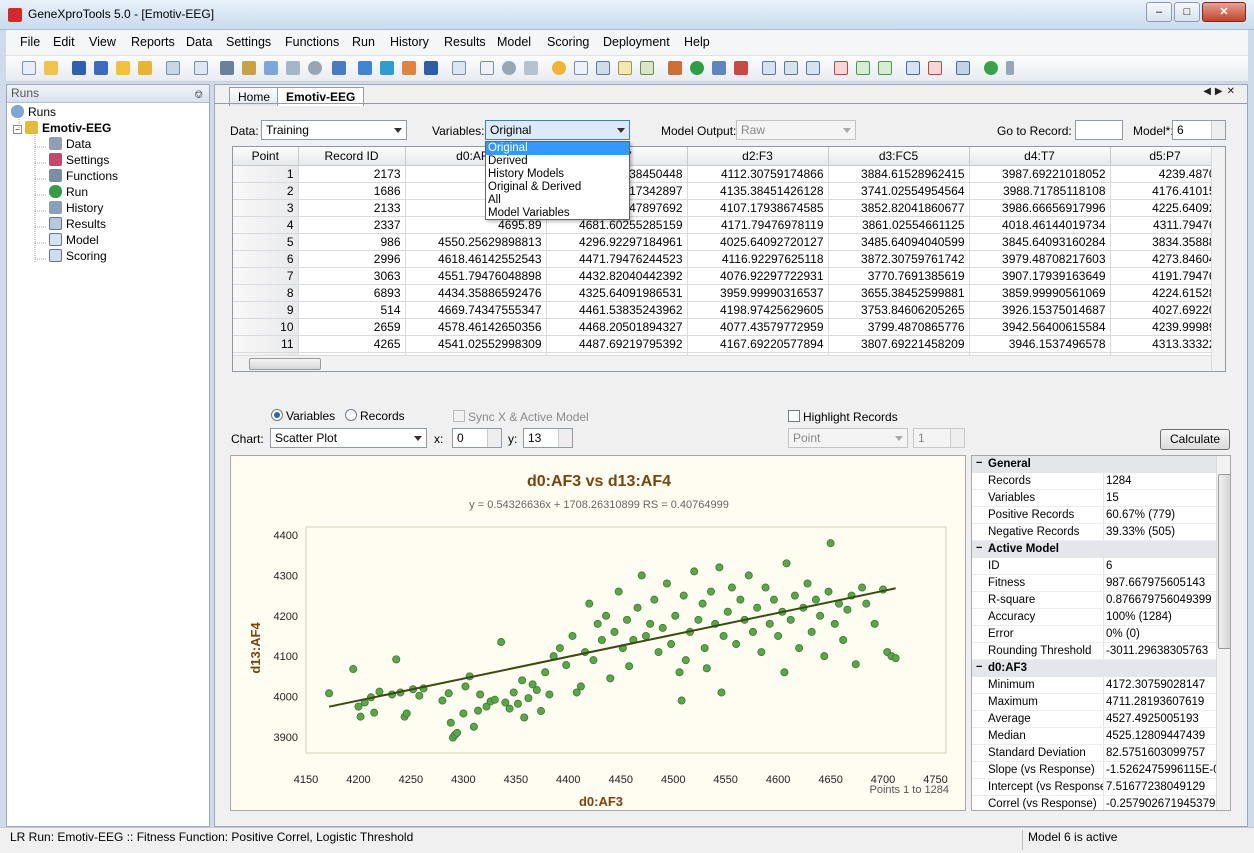 The height and width of the screenshot is (853, 1254). Describe the element at coordinates (741, 68) in the screenshot. I see `tools-icon` at that location.